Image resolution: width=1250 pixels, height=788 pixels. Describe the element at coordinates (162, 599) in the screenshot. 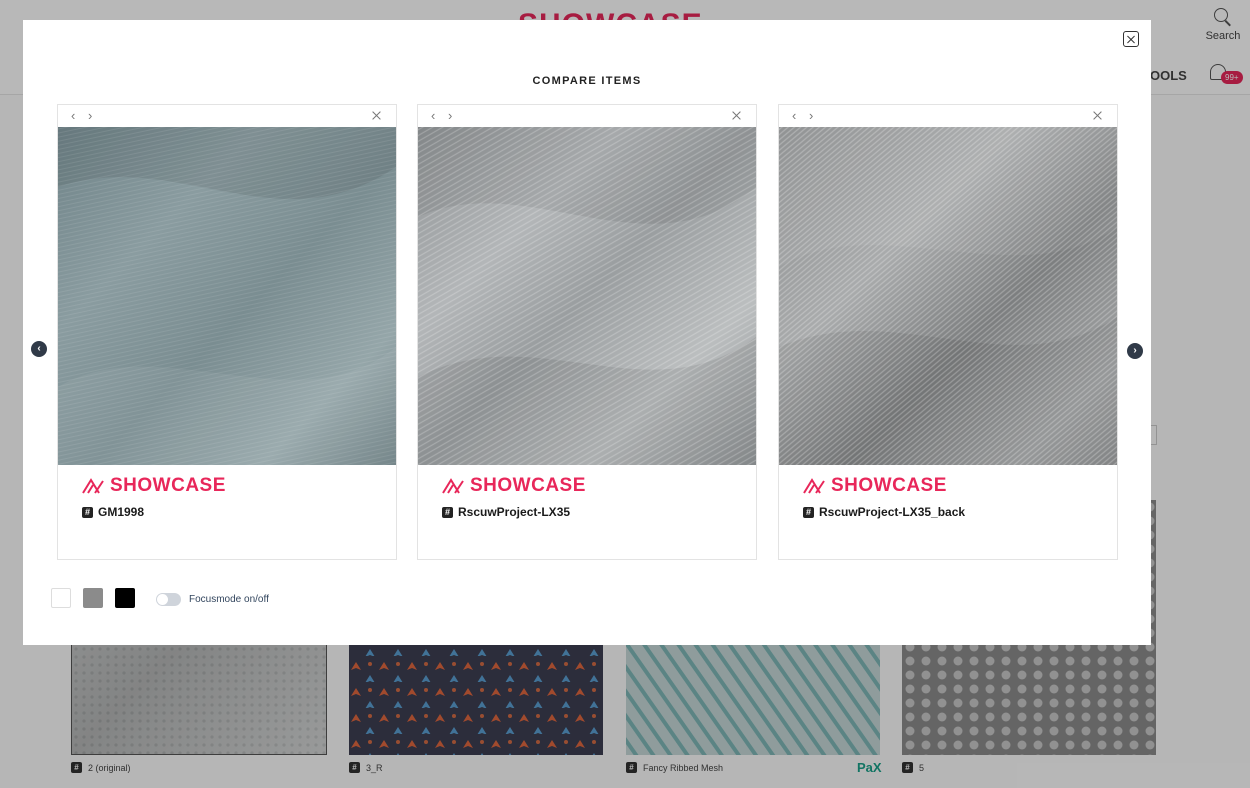

I see `toggle-knob` at that location.